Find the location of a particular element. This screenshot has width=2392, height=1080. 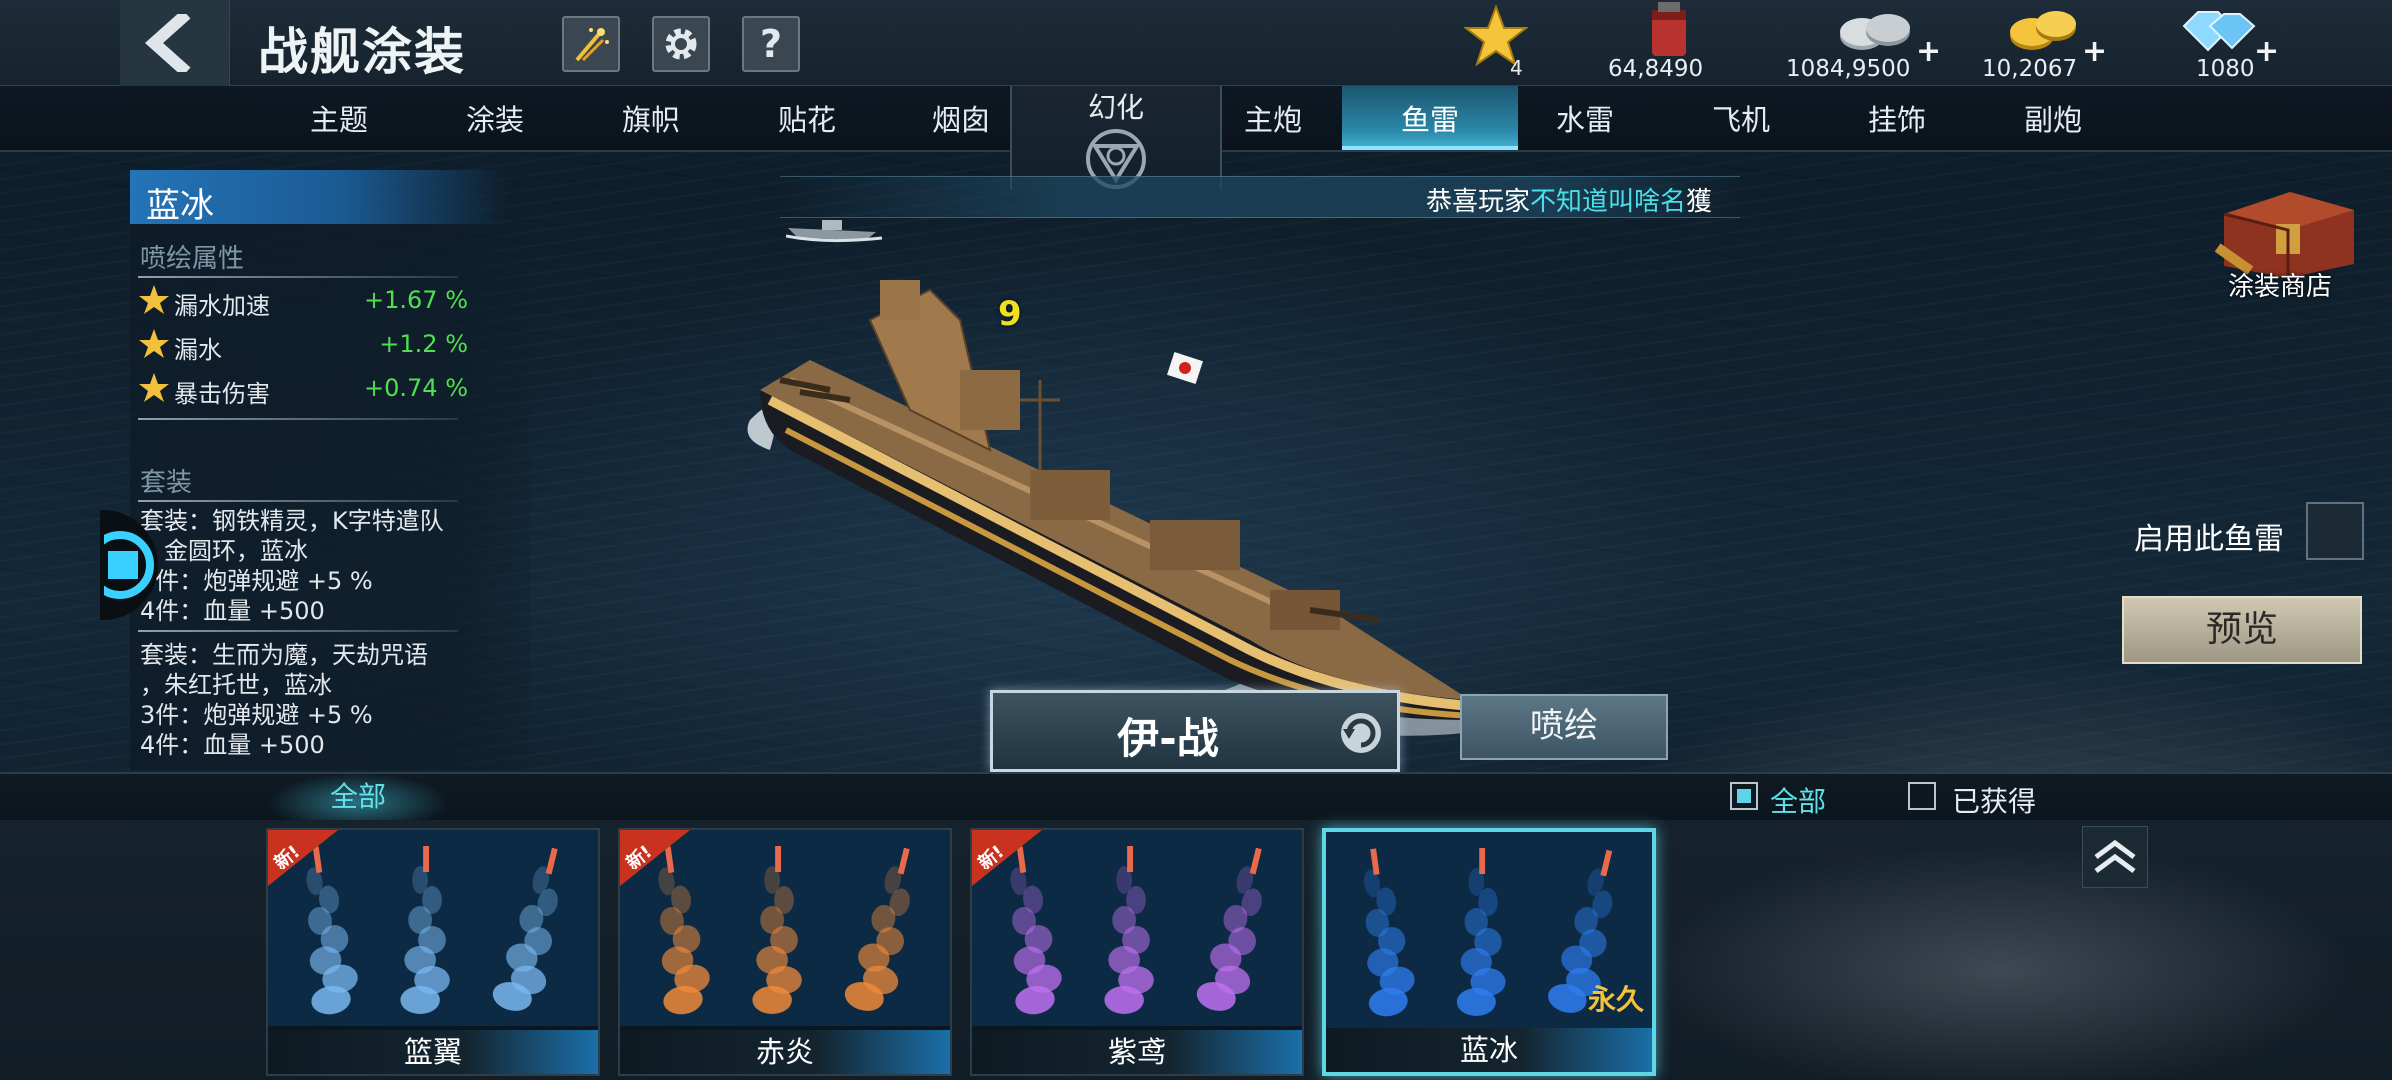

diamond-icon is located at coordinates (2219, 31).